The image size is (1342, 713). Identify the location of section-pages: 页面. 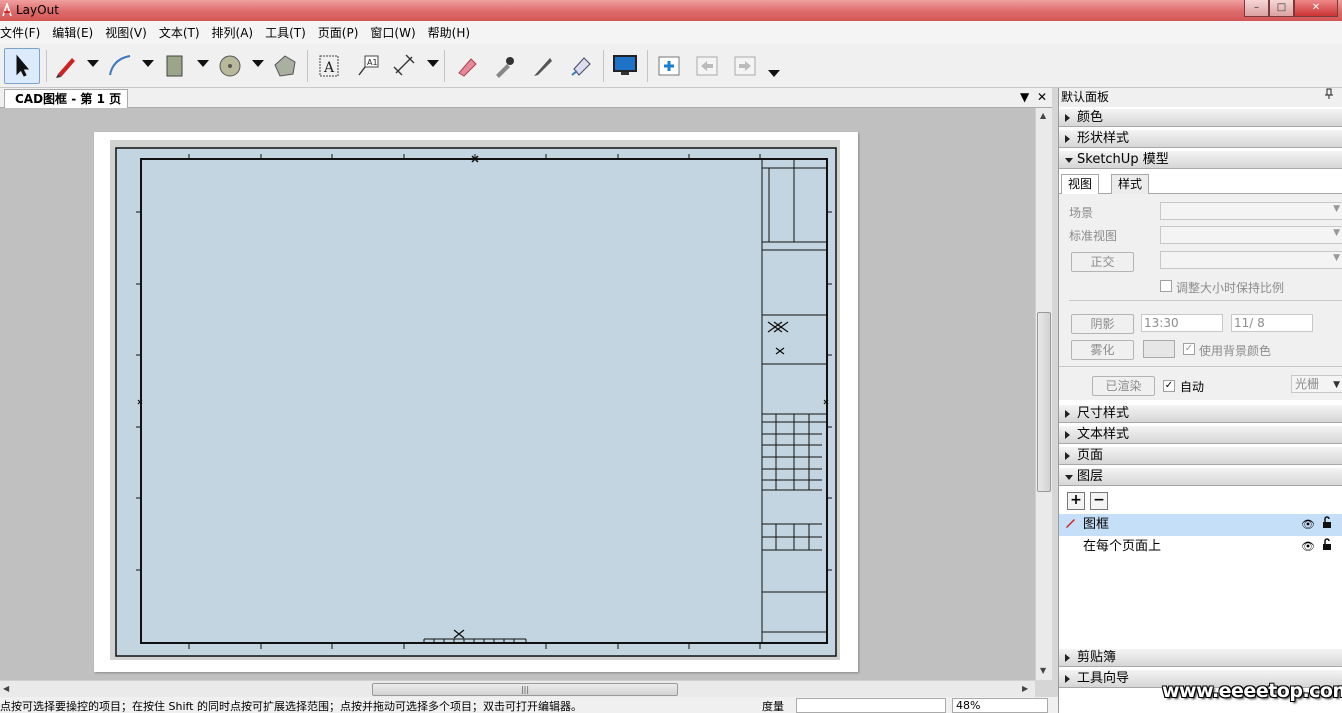
(1200, 455).